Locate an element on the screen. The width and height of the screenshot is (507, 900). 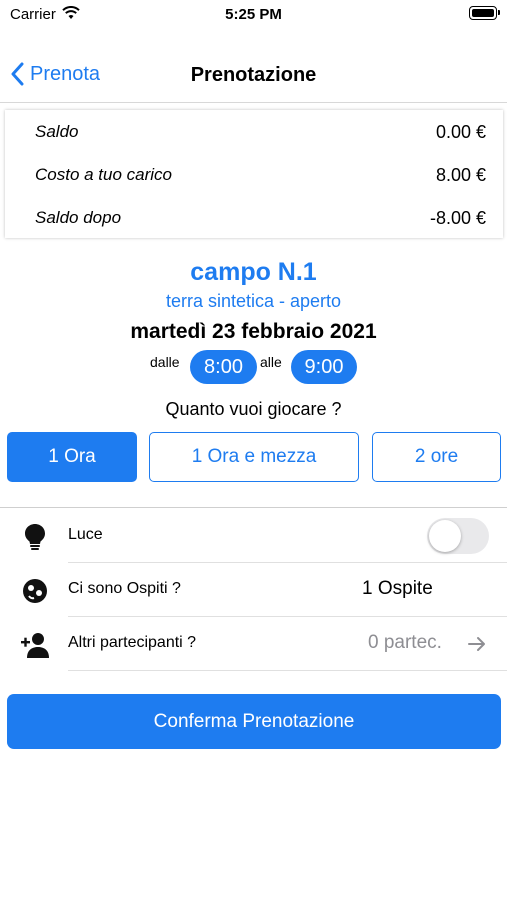
start-time-pill: 8:00 is located at coordinates (223, 367).